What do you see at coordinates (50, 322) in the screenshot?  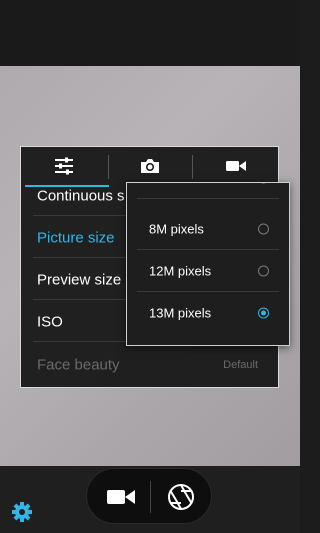 I see `setting-label: ISO` at bounding box center [50, 322].